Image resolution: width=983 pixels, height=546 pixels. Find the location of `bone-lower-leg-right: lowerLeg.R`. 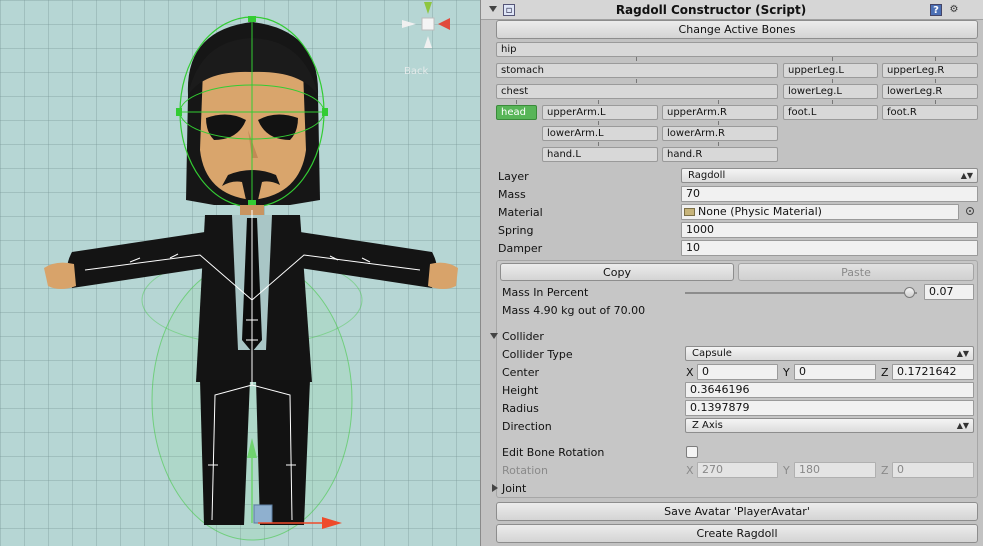

bone-lower-leg-right: lowerLeg.R is located at coordinates (930, 91).